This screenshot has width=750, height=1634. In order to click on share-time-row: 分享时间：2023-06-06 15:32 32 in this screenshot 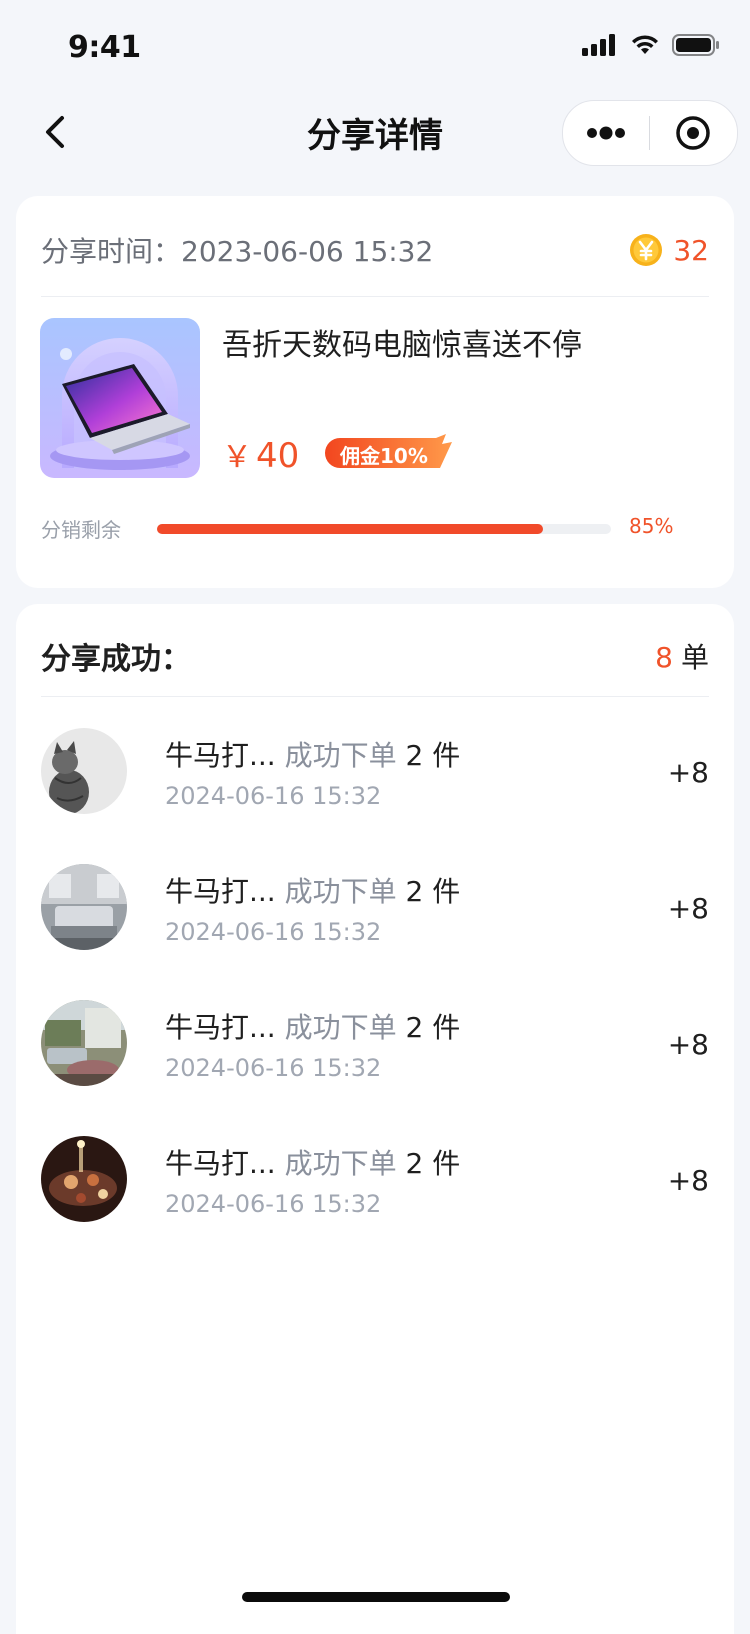, I will do `click(375, 250)`.